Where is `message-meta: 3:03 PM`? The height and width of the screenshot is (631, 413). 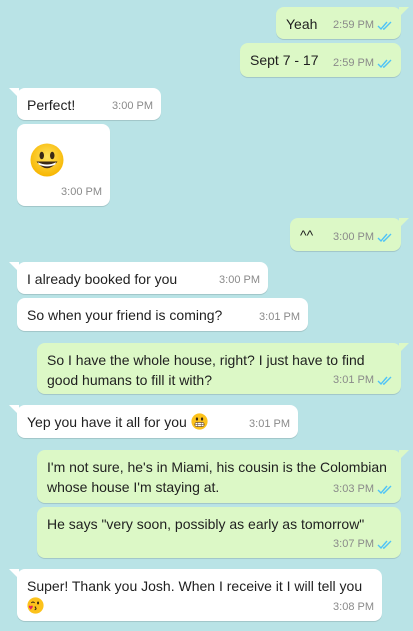 message-meta: 3:03 PM is located at coordinates (363, 489).